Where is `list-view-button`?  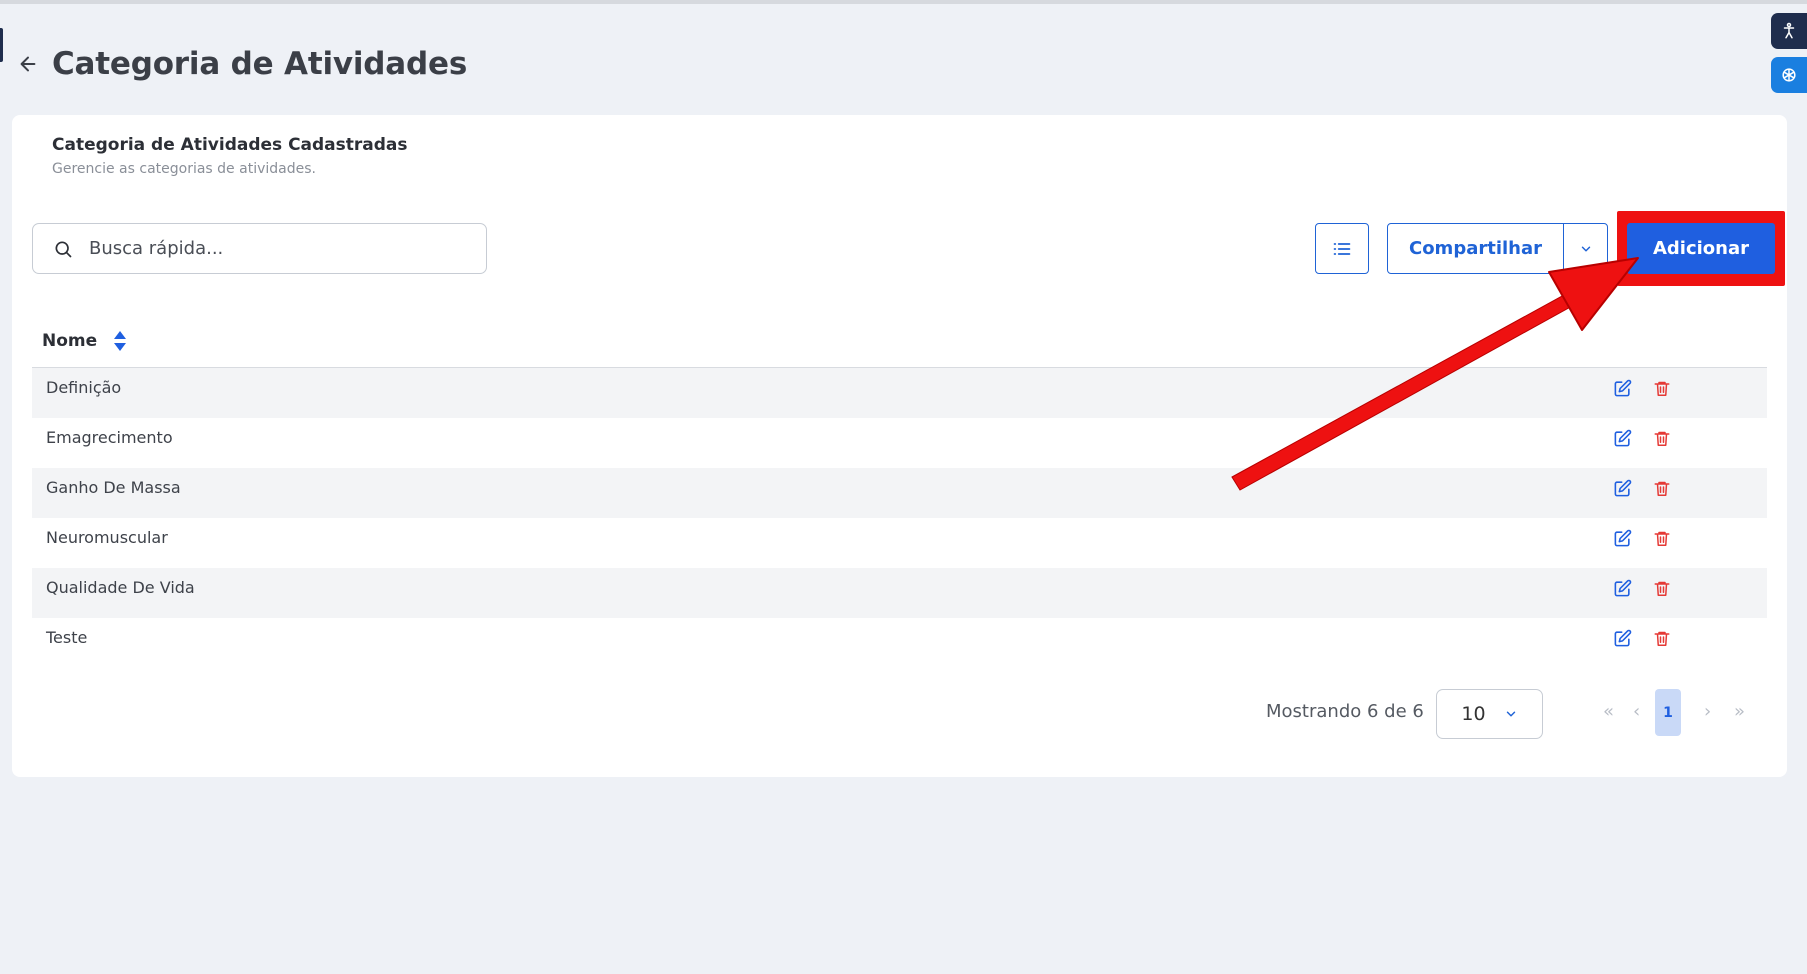
list-view-button is located at coordinates (1342, 248).